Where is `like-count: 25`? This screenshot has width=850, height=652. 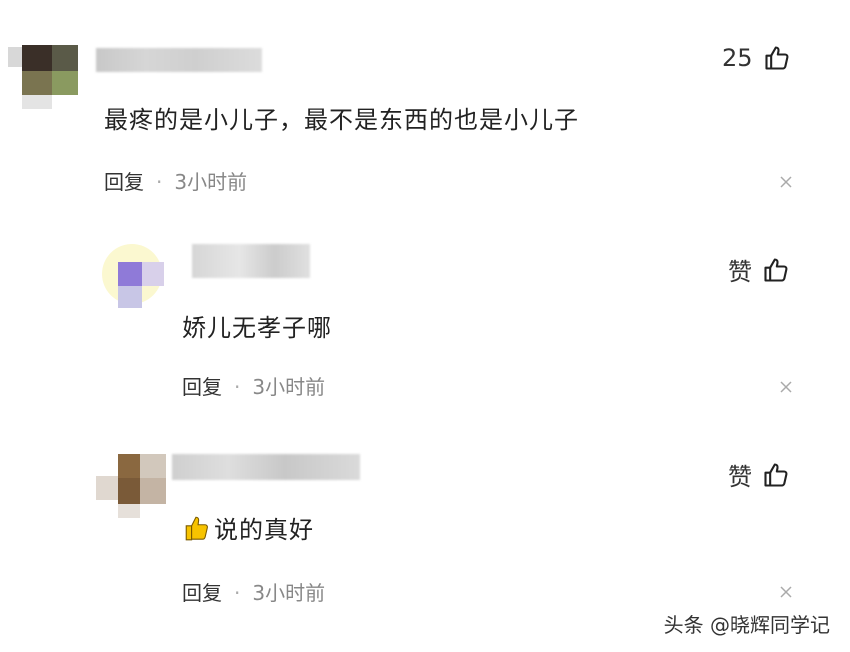 like-count: 25 is located at coordinates (737, 58).